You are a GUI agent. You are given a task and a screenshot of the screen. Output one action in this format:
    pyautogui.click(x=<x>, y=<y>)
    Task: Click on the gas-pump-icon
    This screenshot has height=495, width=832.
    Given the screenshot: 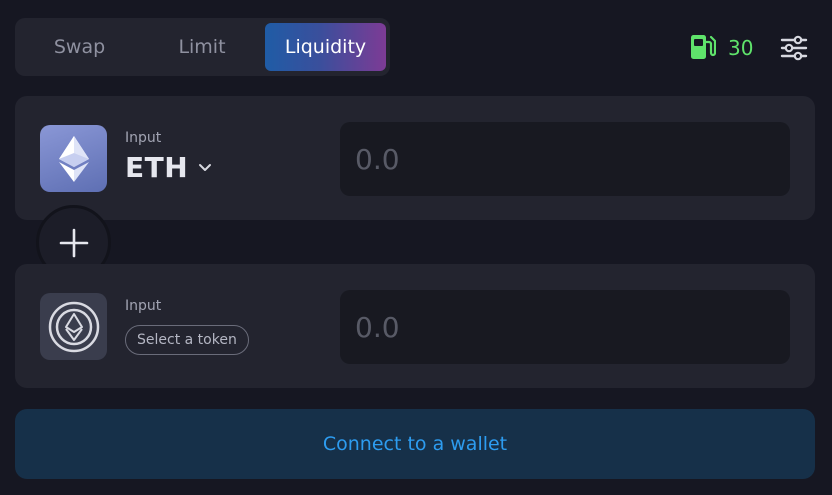 What is the action you would take?
    pyautogui.click(x=703, y=47)
    